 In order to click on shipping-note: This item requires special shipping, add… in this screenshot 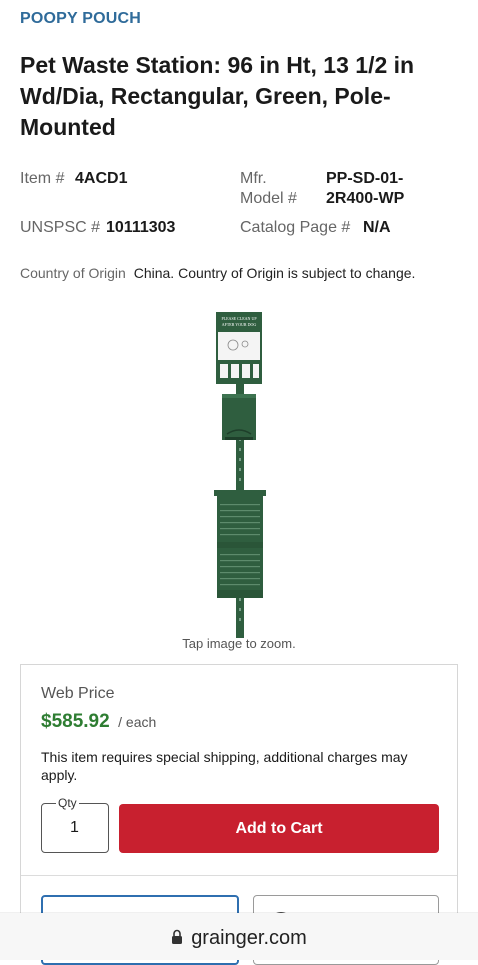, I will do `click(224, 766)`.